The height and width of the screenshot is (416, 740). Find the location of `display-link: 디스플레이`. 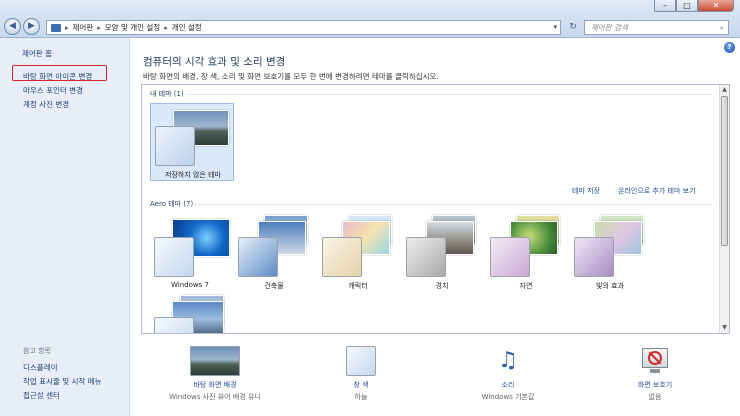

display-link: 디스플레이 is located at coordinates (40, 367).